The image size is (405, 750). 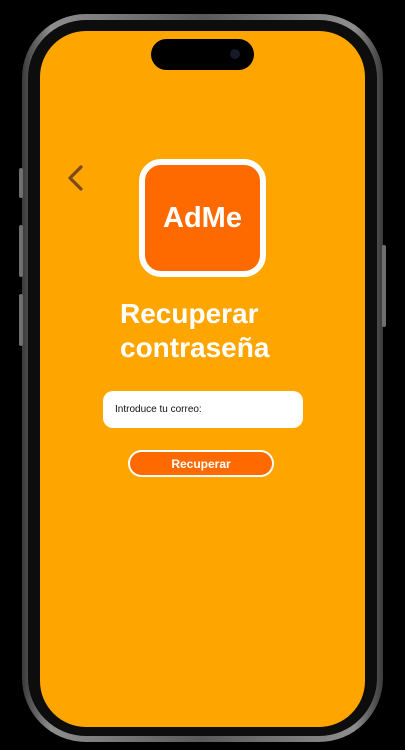 What do you see at coordinates (189, 313) in the screenshot?
I see `page-title-line-1: Recuperar` at bounding box center [189, 313].